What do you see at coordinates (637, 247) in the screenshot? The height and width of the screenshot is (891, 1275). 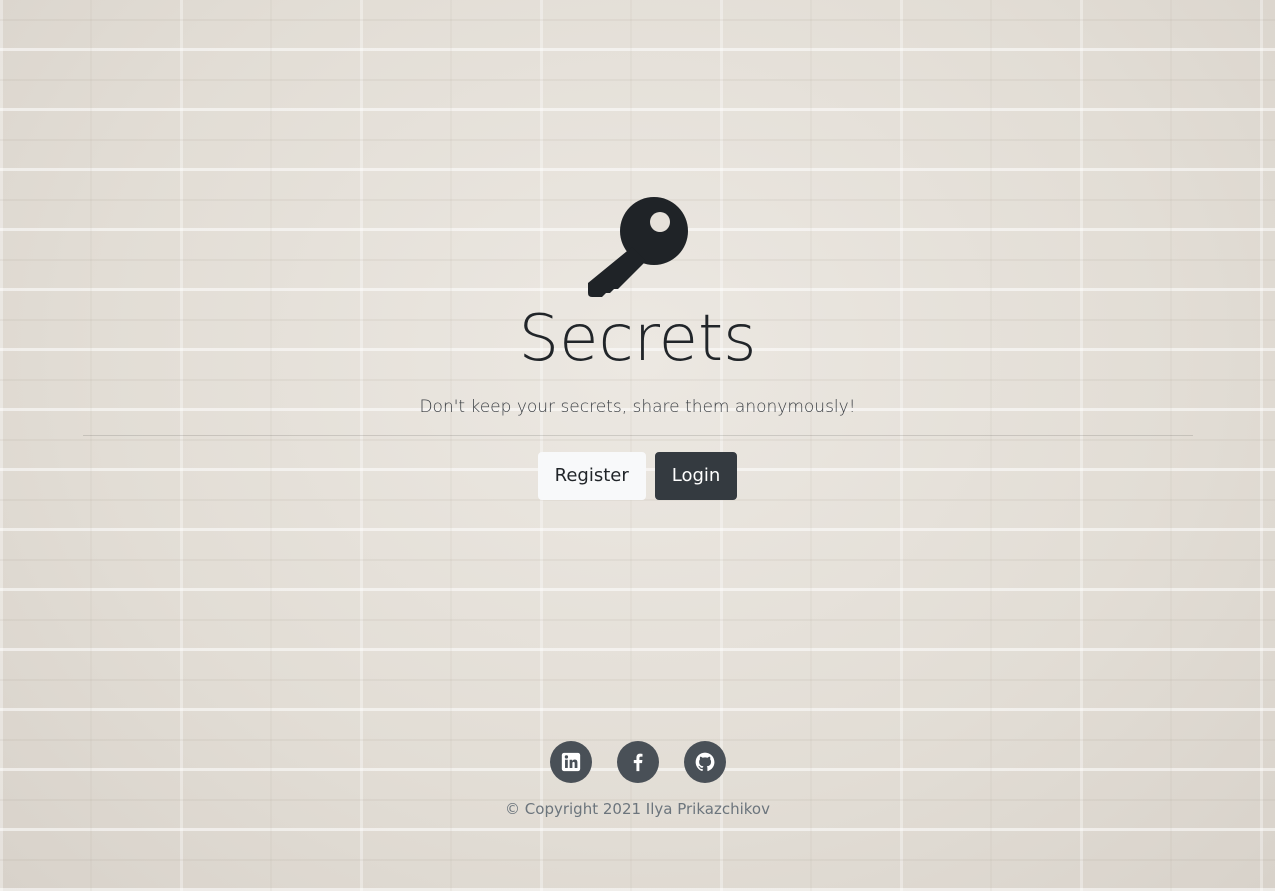 I see `key-icon` at bounding box center [637, 247].